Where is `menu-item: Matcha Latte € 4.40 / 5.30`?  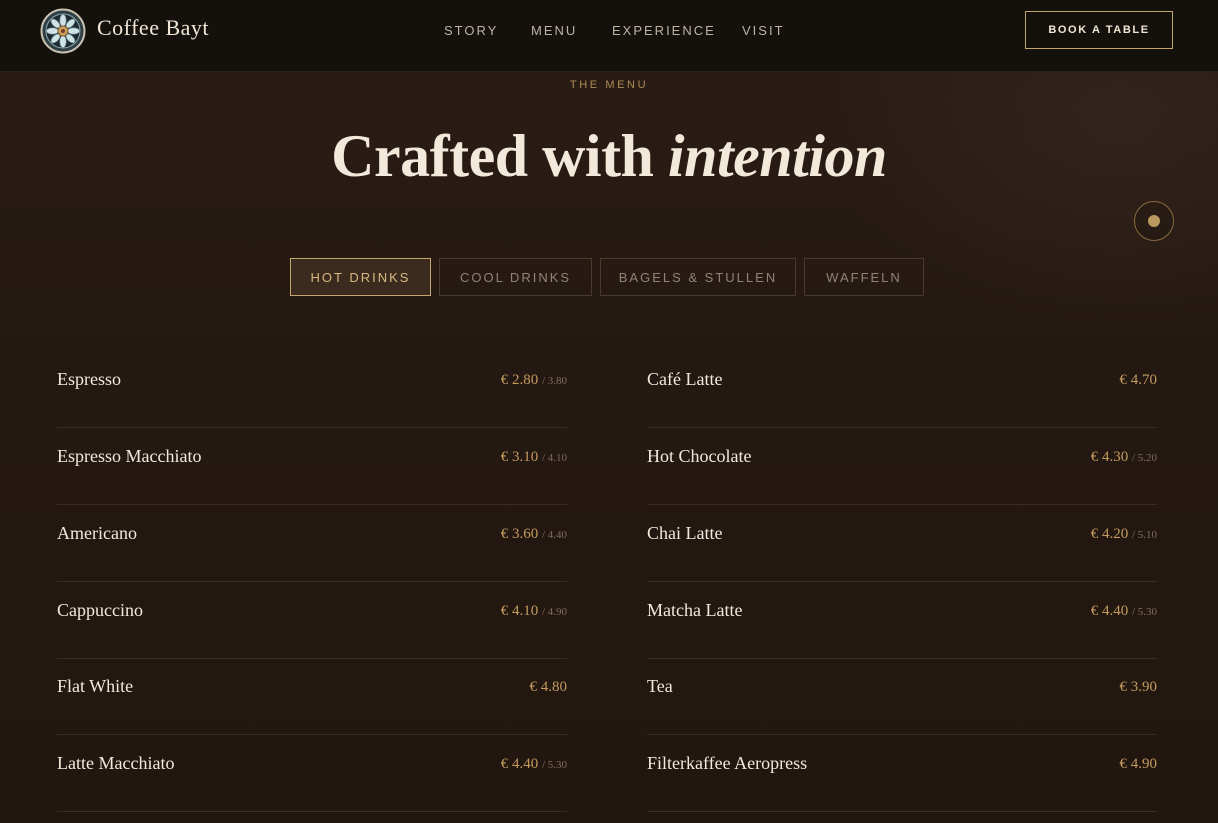
menu-item: Matcha Latte € 4.40 / 5.30 is located at coordinates (902, 620).